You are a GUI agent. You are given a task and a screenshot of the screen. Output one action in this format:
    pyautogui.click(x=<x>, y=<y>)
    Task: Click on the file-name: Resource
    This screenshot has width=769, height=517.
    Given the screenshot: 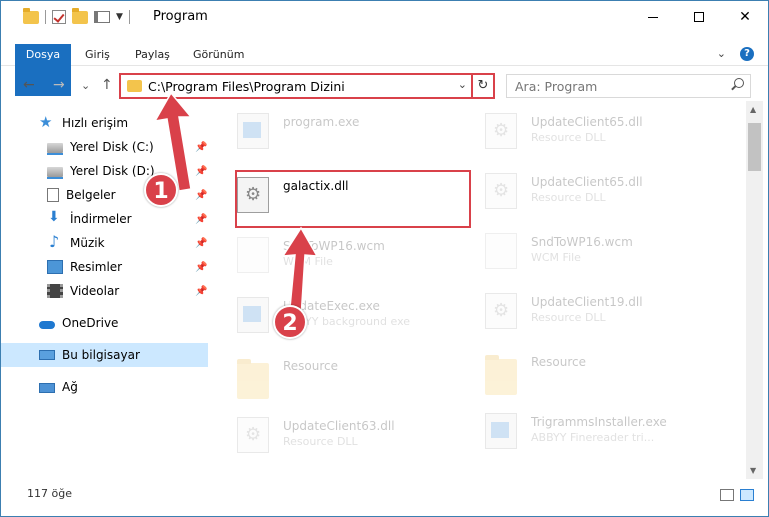 What is the action you would take?
    pyautogui.click(x=559, y=362)
    